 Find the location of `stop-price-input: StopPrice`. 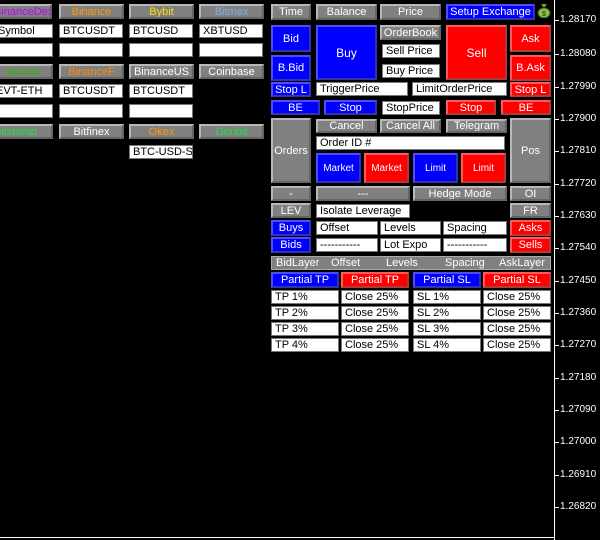

stop-price-input: StopPrice is located at coordinates (411, 108).